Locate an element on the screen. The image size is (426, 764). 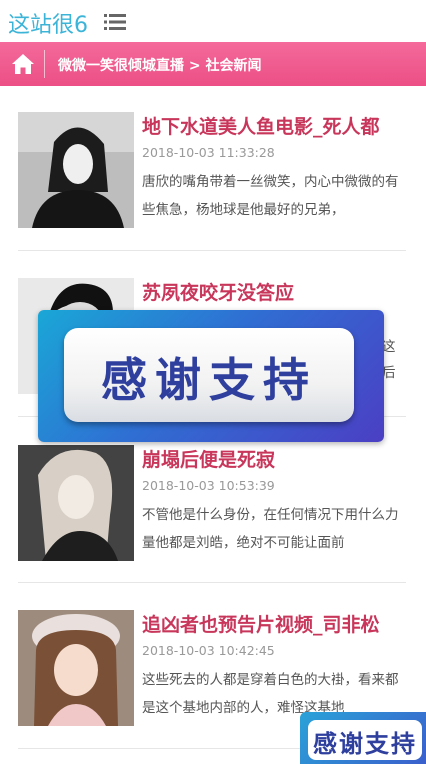
breadcrumb-bar: 微微一笑很倾城直播 > 社会新闻 is located at coordinates (213, 64).